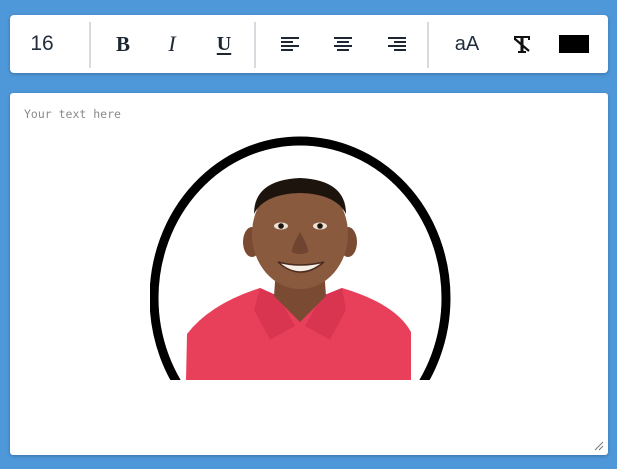 The width and height of the screenshot is (617, 469). I want to click on align-right-icon, so click(397, 44).